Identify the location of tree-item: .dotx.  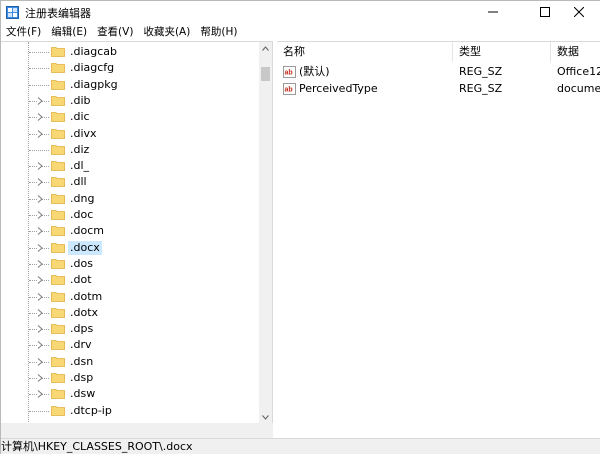
(130, 313).